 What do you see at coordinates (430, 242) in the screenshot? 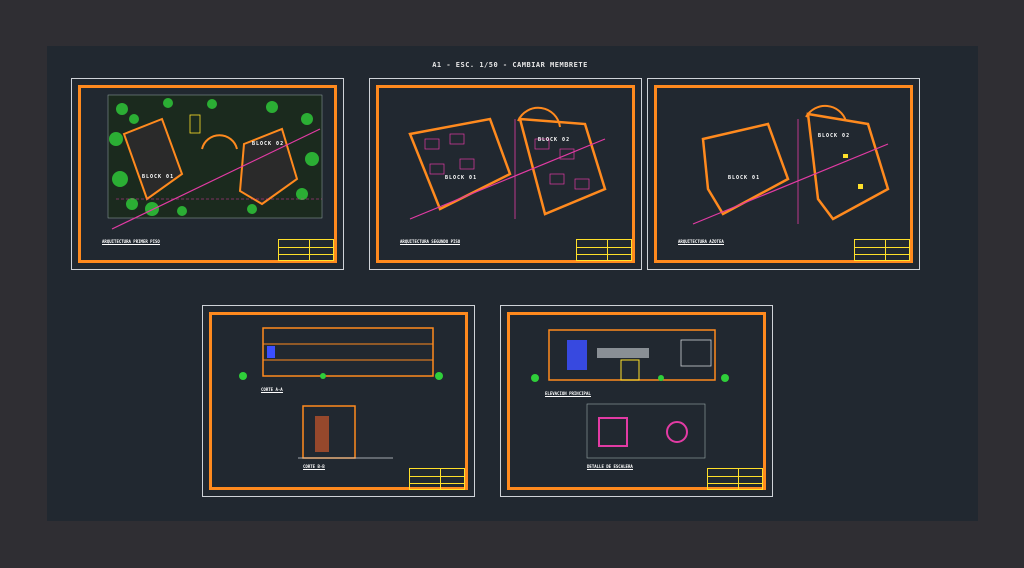
I see `sheet-caption: ARQUITECTURA SEGUNDO PISO` at bounding box center [430, 242].